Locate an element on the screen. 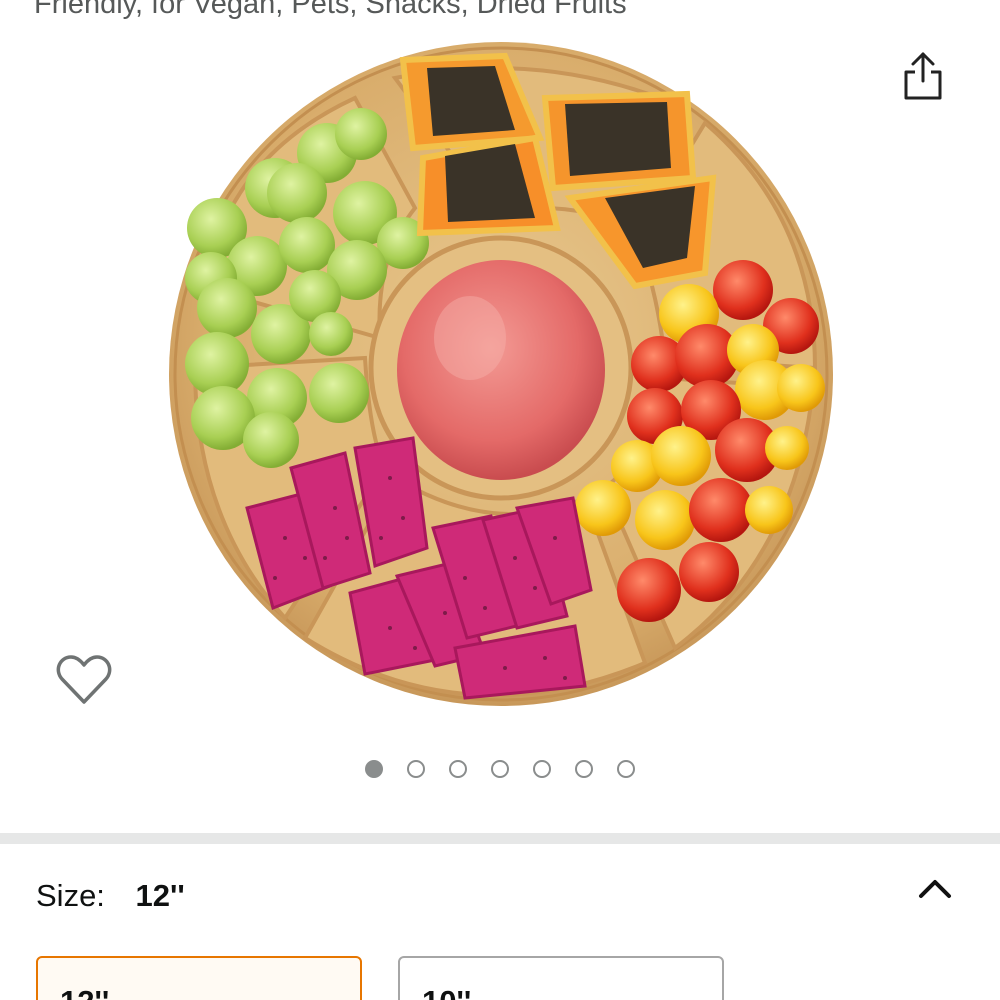  share-icon is located at coordinates (923, 76).